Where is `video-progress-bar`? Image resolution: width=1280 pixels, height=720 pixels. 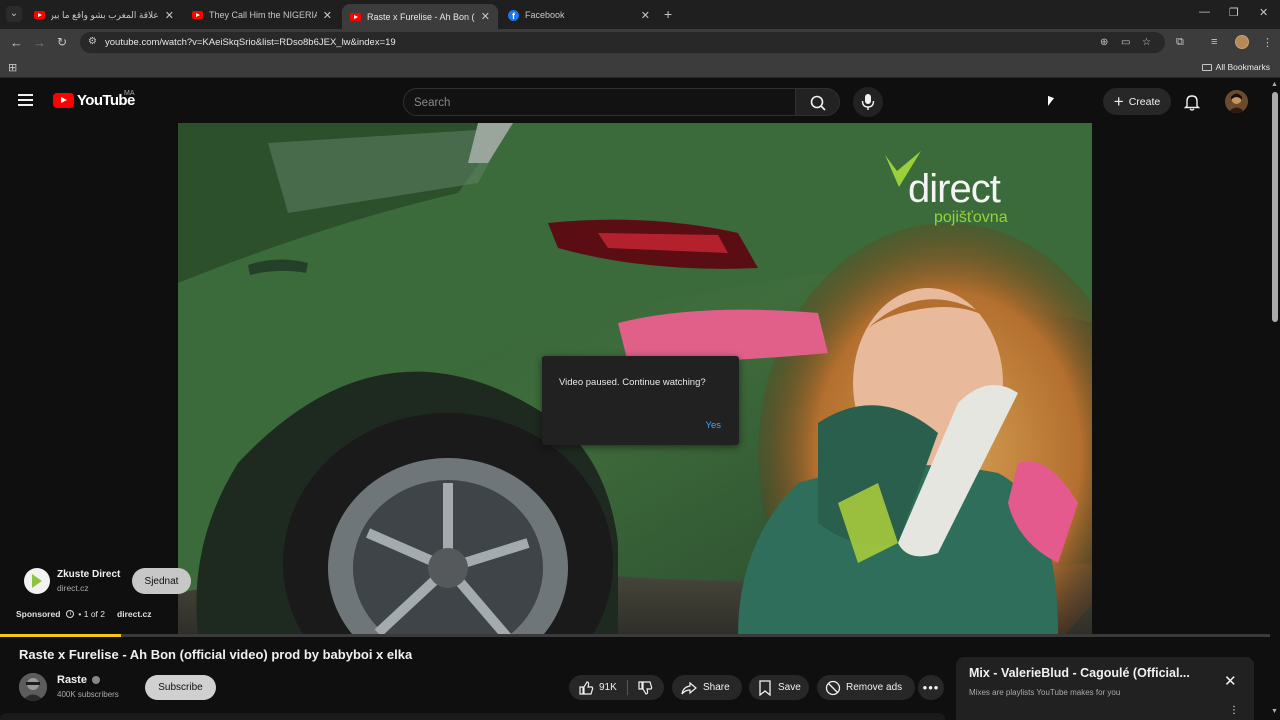 video-progress-bar is located at coordinates (635, 635).